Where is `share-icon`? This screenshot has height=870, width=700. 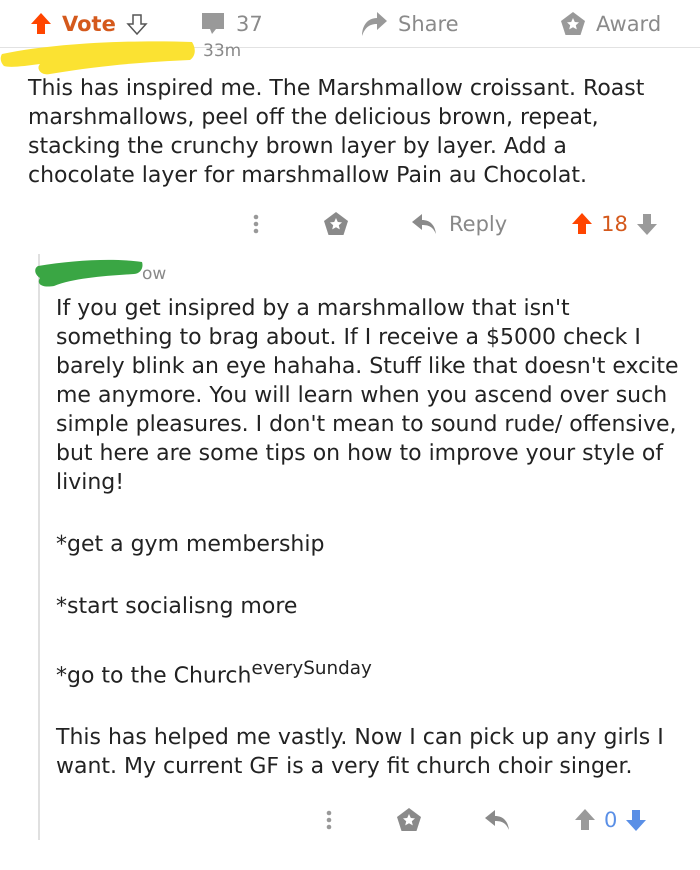 share-icon is located at coordinates (374, 23).